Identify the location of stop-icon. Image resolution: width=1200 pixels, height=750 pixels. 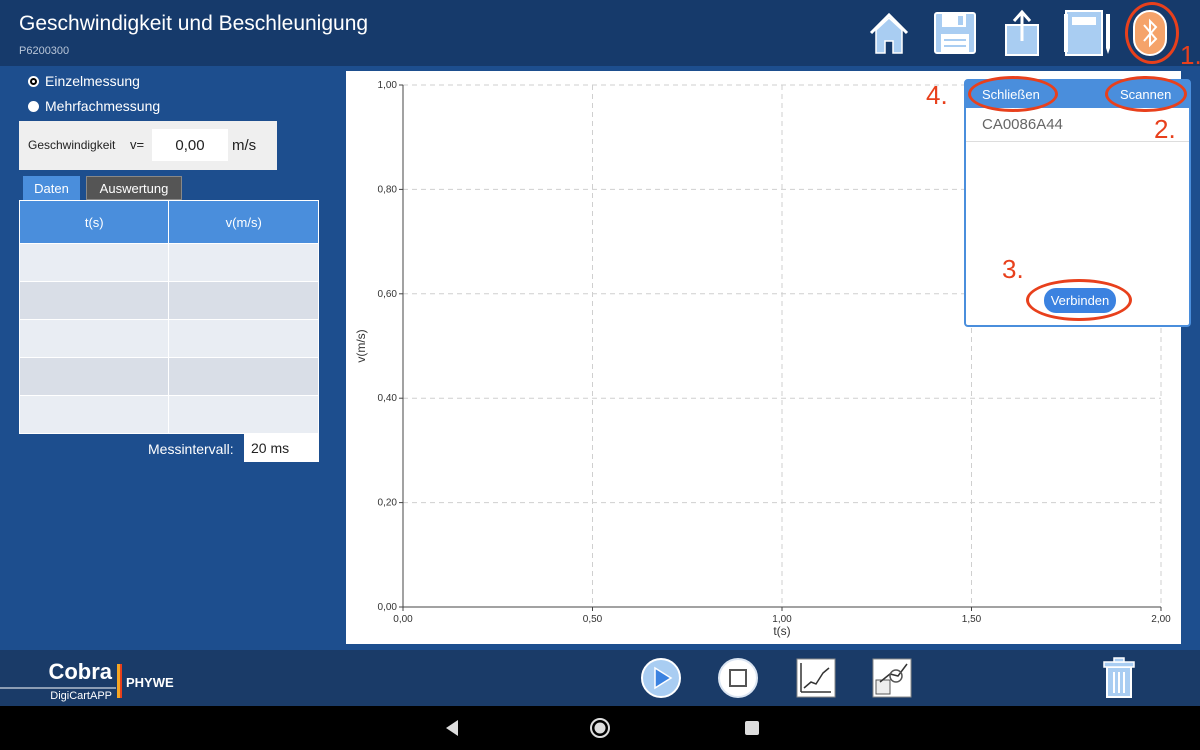
(738, 678).